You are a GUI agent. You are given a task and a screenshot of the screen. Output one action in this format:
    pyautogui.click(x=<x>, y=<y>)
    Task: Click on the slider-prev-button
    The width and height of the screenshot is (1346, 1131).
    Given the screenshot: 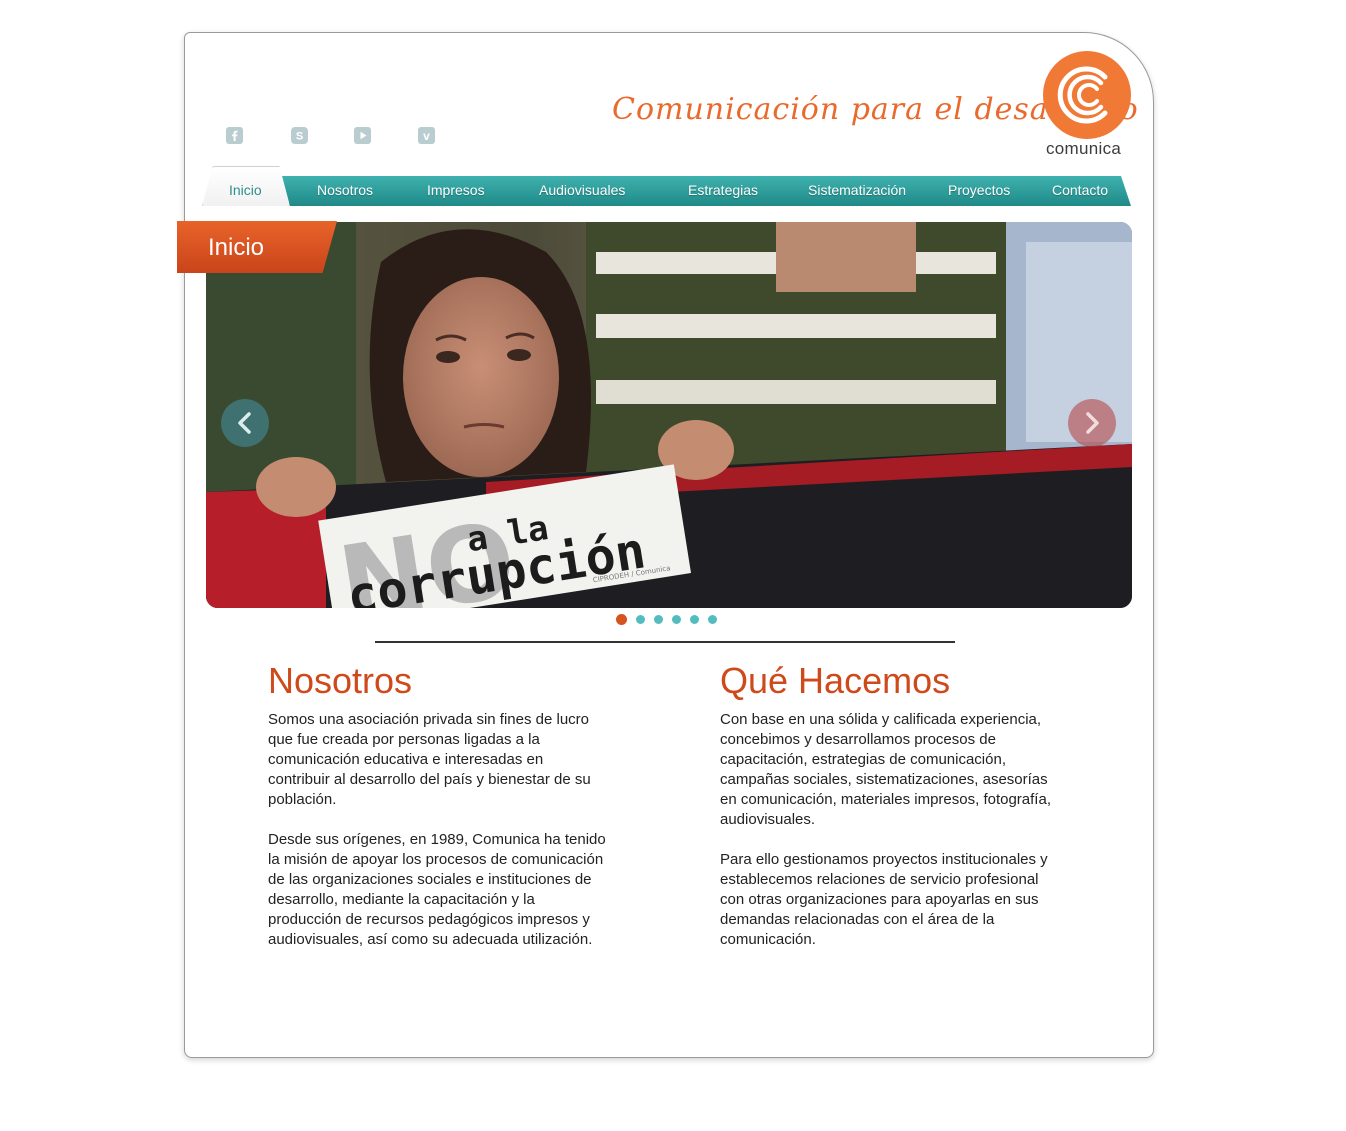 What is the action you would take?
    pyautogui.click(x=245, y=423)
    